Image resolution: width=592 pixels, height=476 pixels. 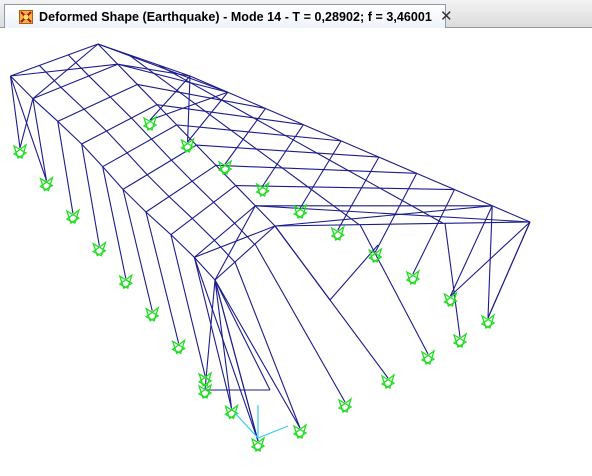 I want to click on axis-y-line, so click(x=273, y=432).